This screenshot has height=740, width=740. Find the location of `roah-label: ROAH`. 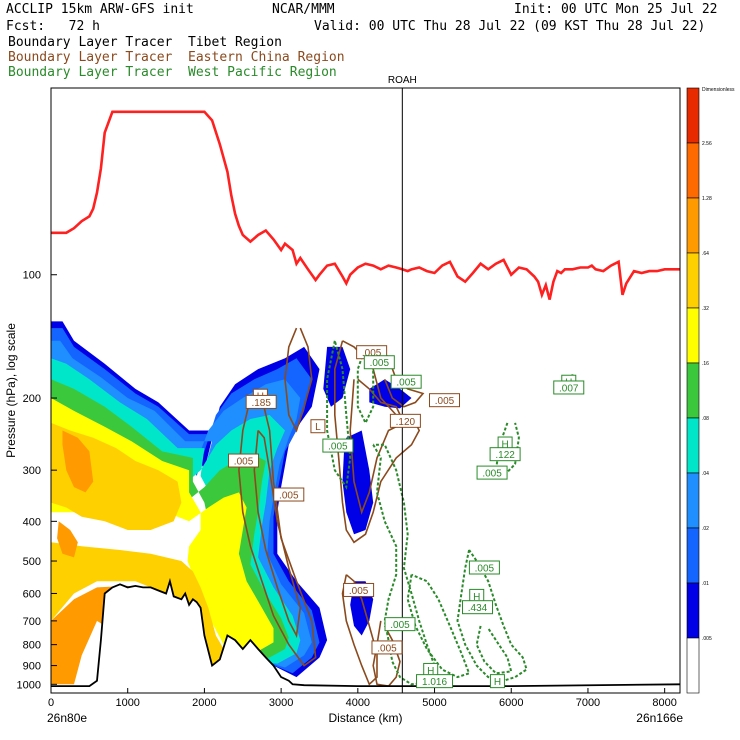

roah-label: ROAH is located at coordinates (402, 80).